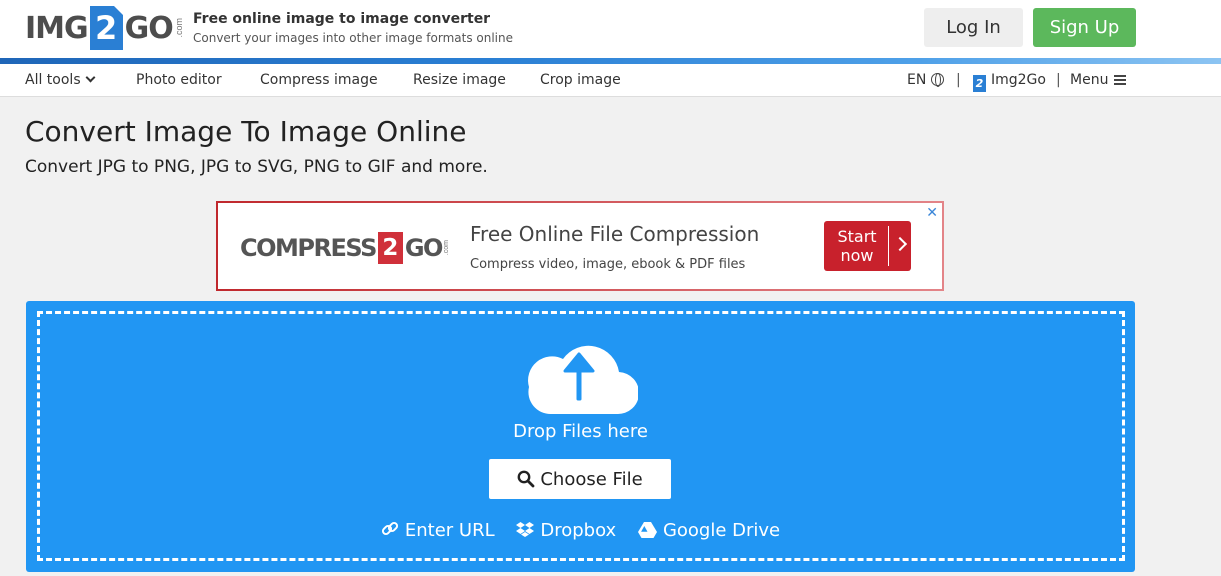  Describe the element at coordinates (888, 246) in the screenshot. I see `ad-cta-divider` at that location.